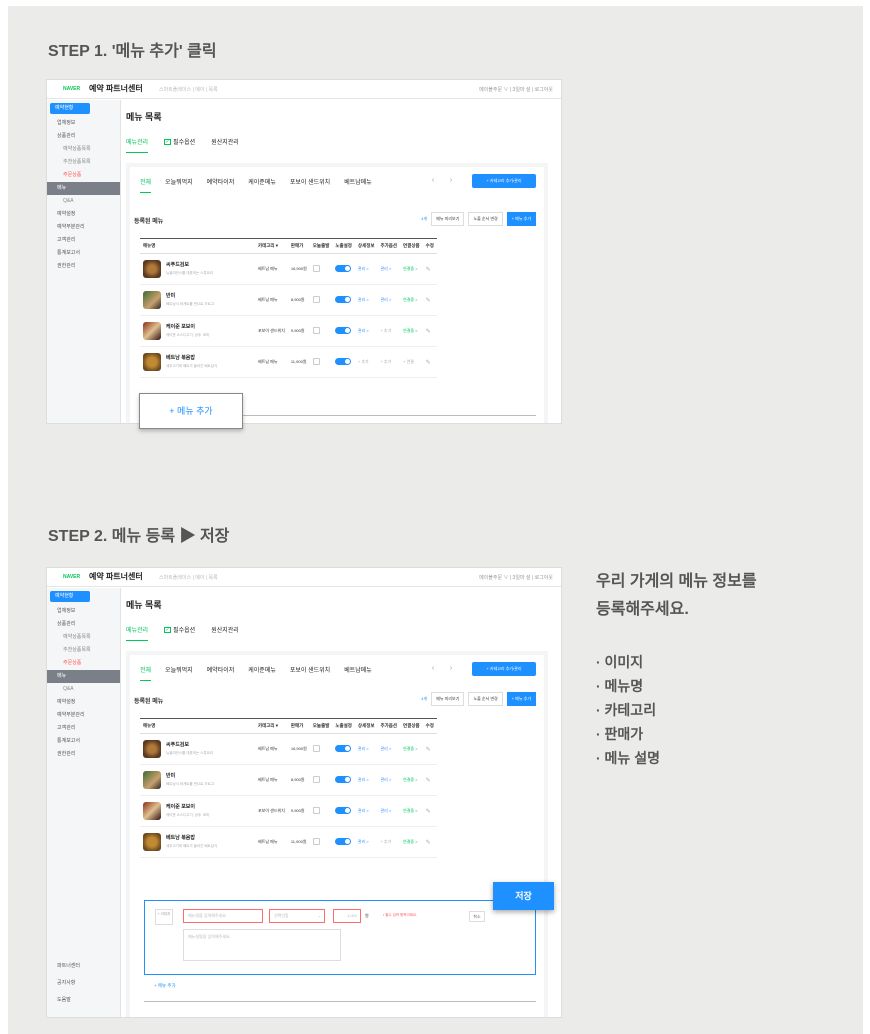  I want to click on sidebar-item-help: 도움말, so click(84, 1000).